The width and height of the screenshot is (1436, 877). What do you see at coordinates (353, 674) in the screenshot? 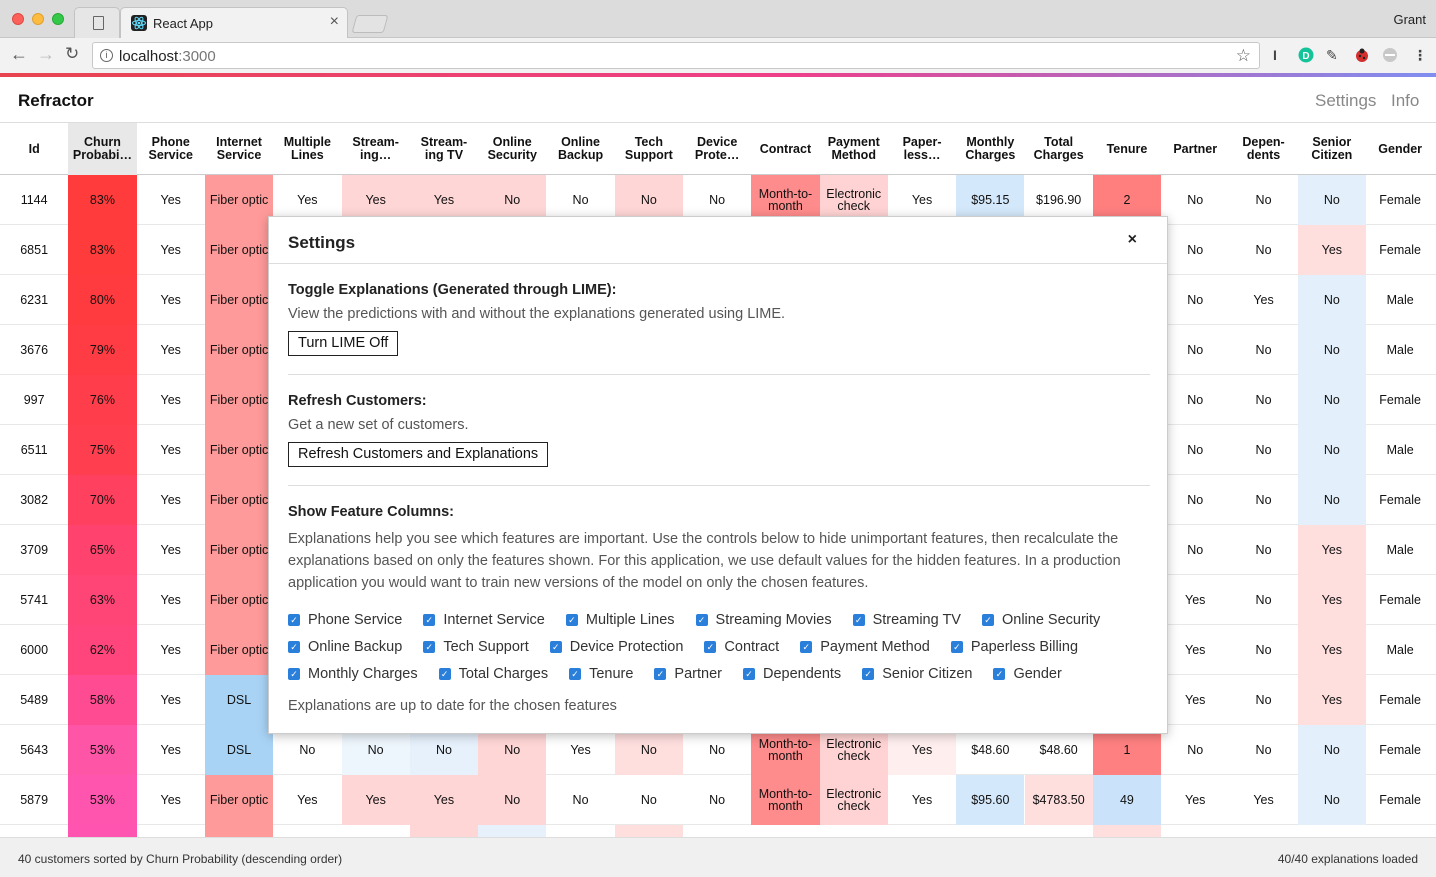
I see `checkbox-monthly-charges: ✓ Monthly Charges` at bounding box center [353, 674].